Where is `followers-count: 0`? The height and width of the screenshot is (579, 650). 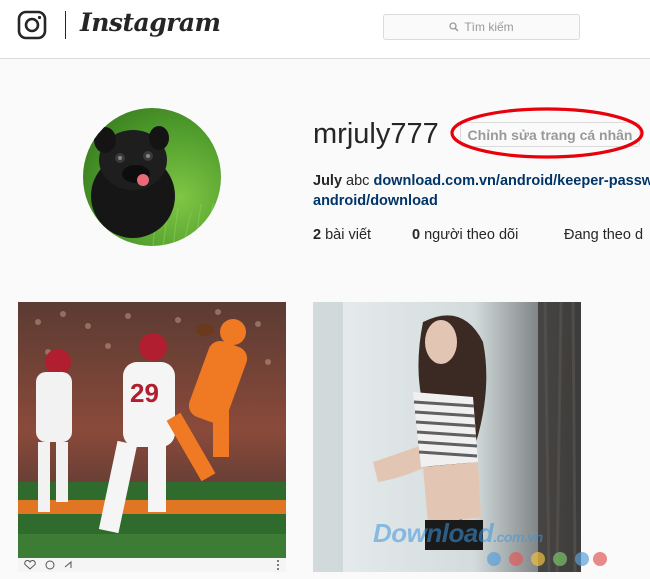
followers-count: 0 is located at coordinates (416, 235).